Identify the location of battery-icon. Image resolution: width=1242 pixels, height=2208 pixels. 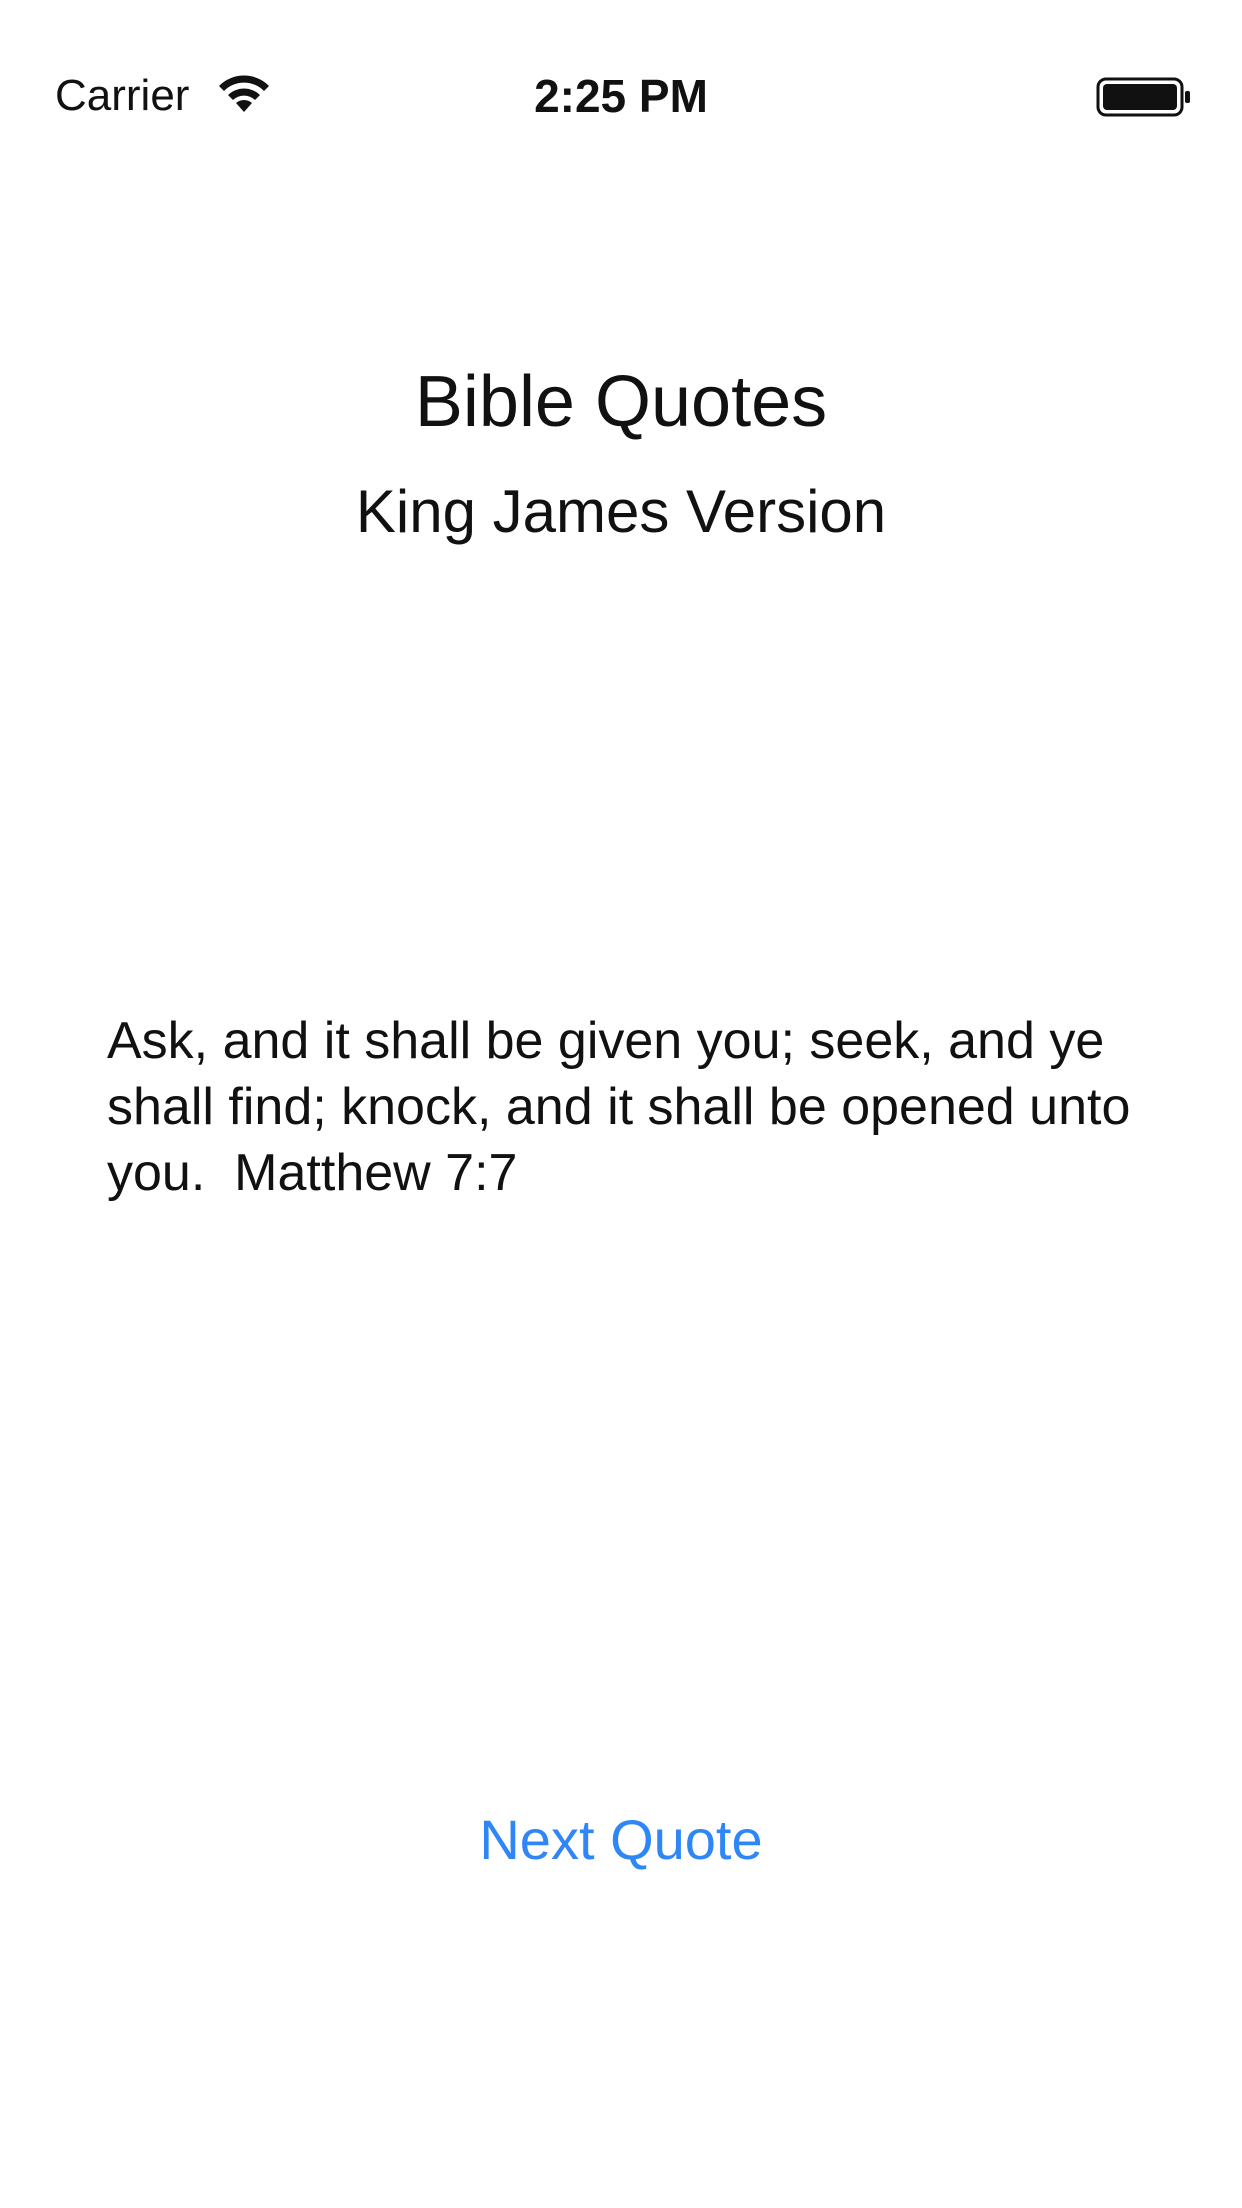
(1143, 97).